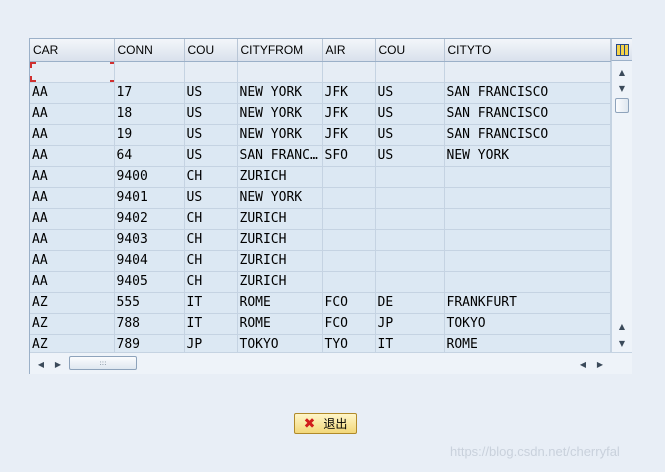 Image resolution: width=665 pixels, height=472 pixels. Describe the element at coordinates (527, 156) in the screenshot. I see `cell-cityto: NEW YORK` at that location.